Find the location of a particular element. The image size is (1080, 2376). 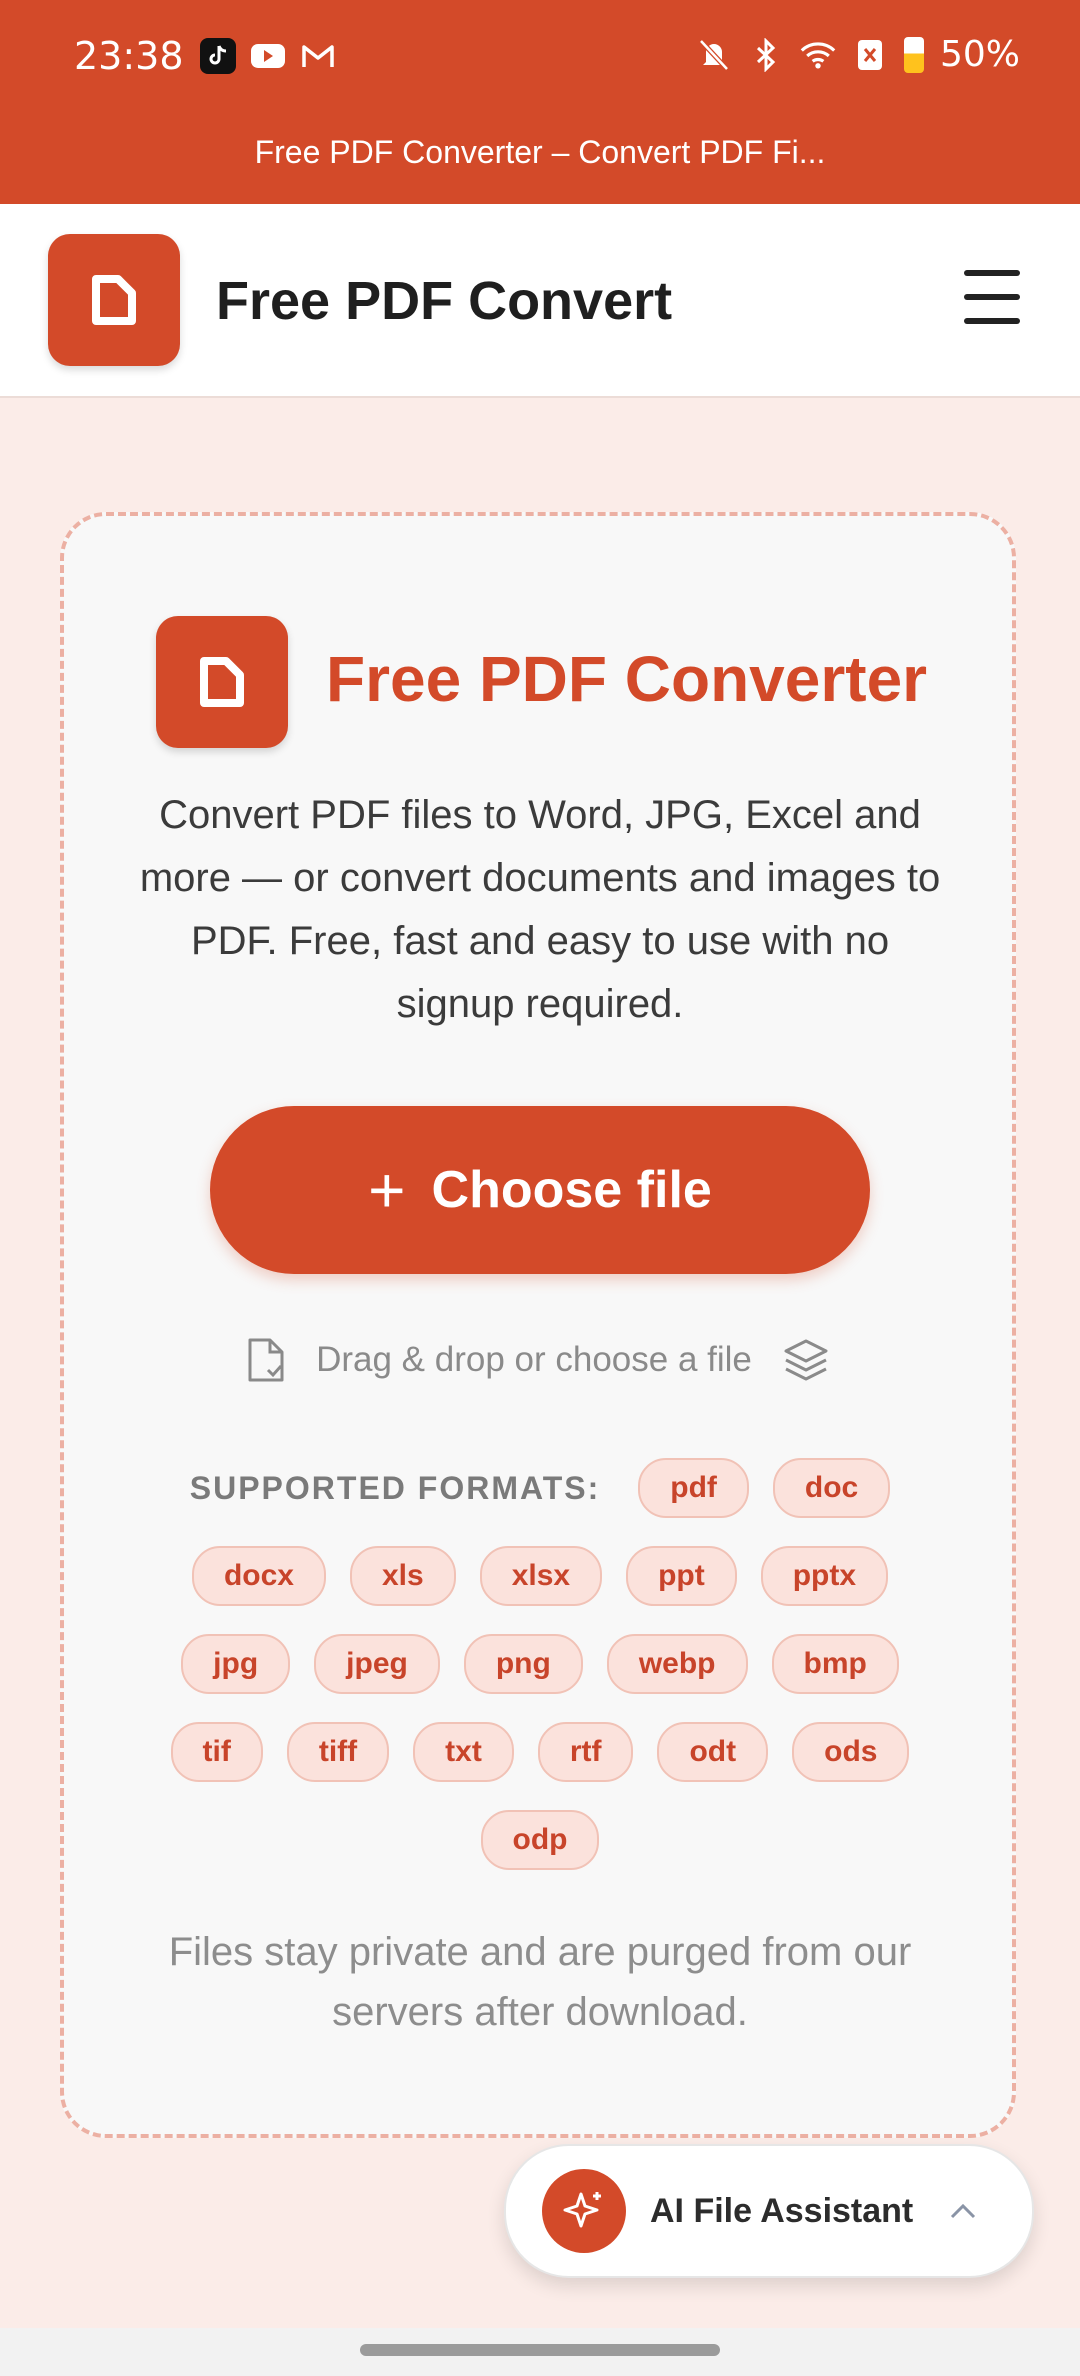

hero-title: Free PDF Converter is located at coordinates (627, 679).